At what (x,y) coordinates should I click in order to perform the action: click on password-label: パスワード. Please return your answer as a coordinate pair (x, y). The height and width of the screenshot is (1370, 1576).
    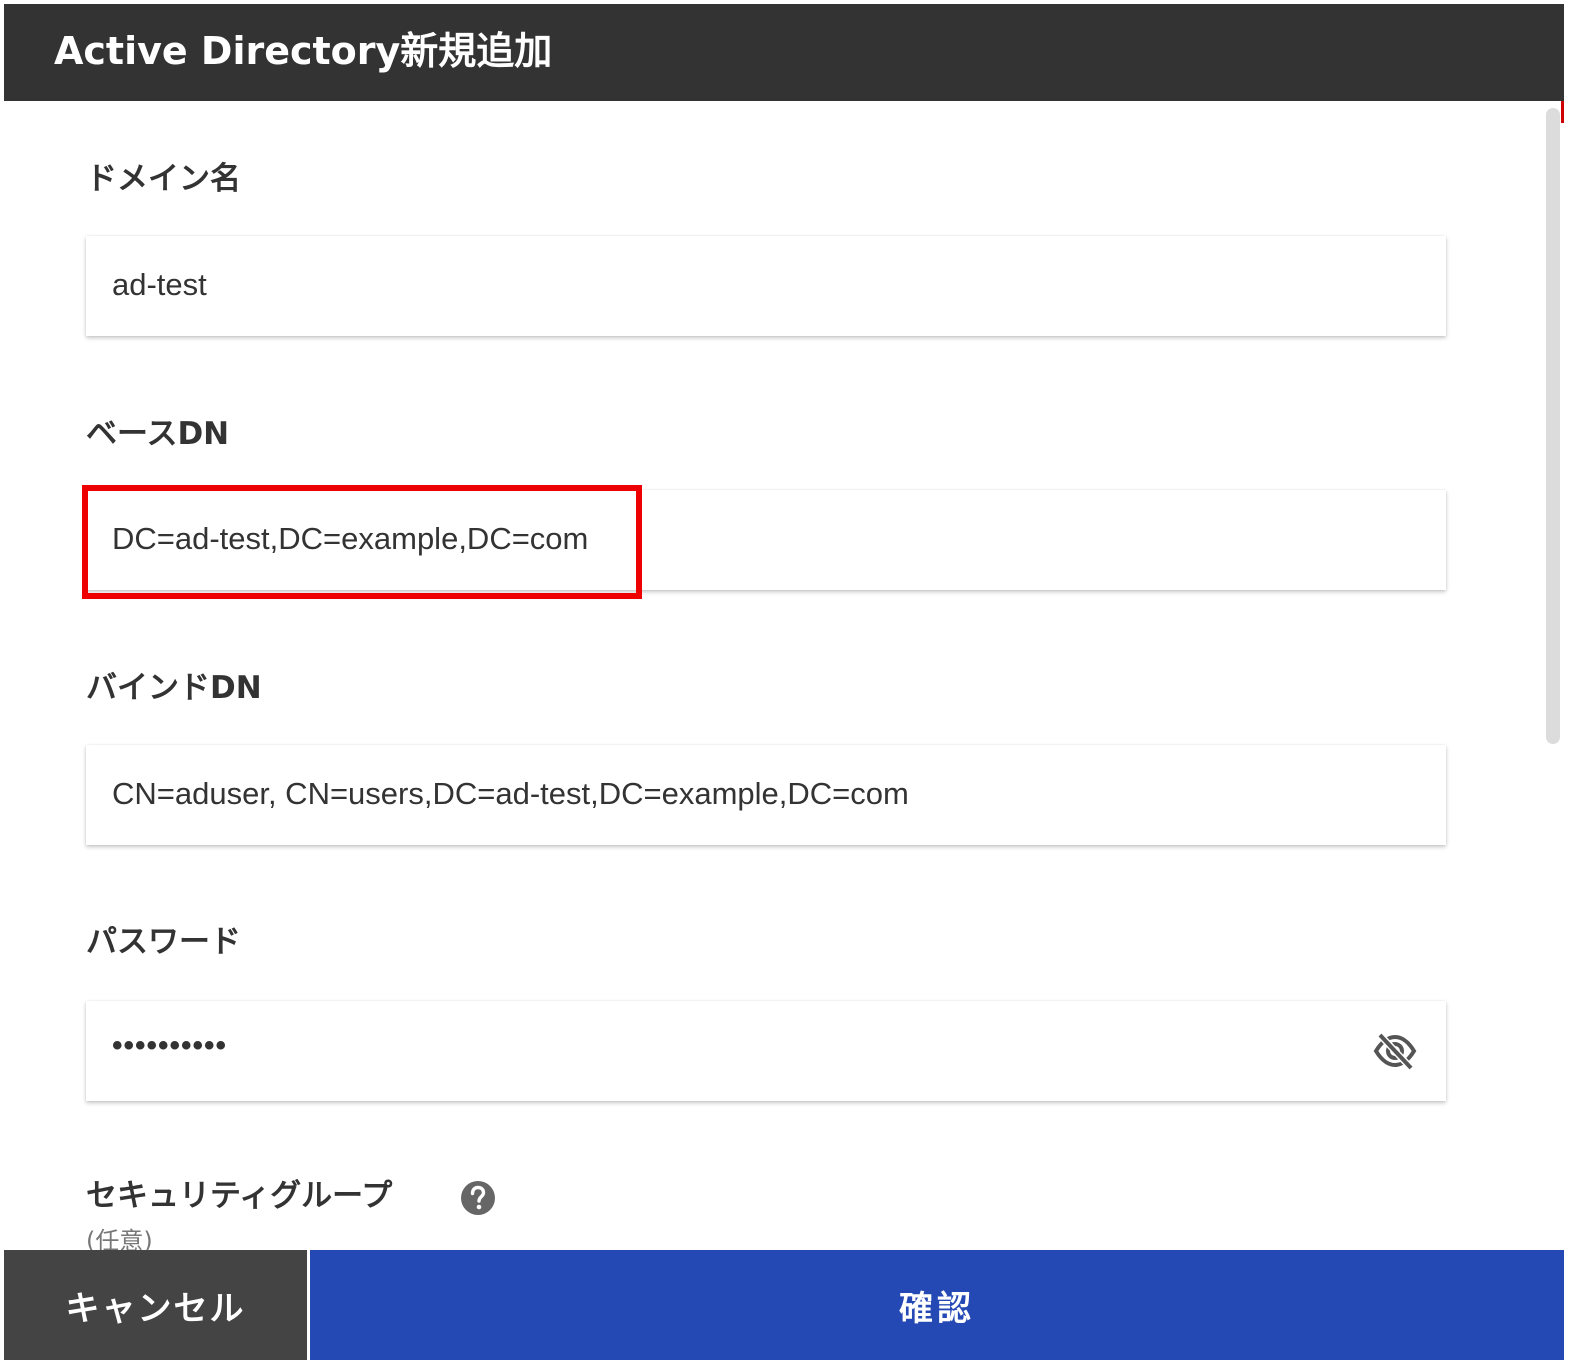
    Looking at the image, I should click on (163, 942).